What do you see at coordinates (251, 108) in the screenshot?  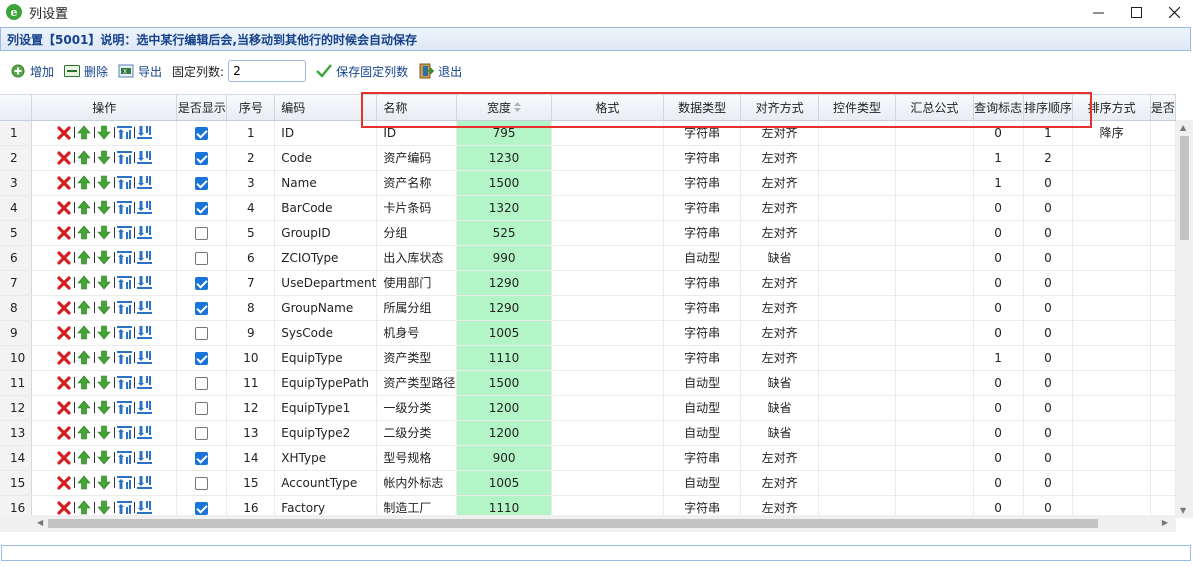 I see `header-seq: 序号` at bounding box center [251, 108].